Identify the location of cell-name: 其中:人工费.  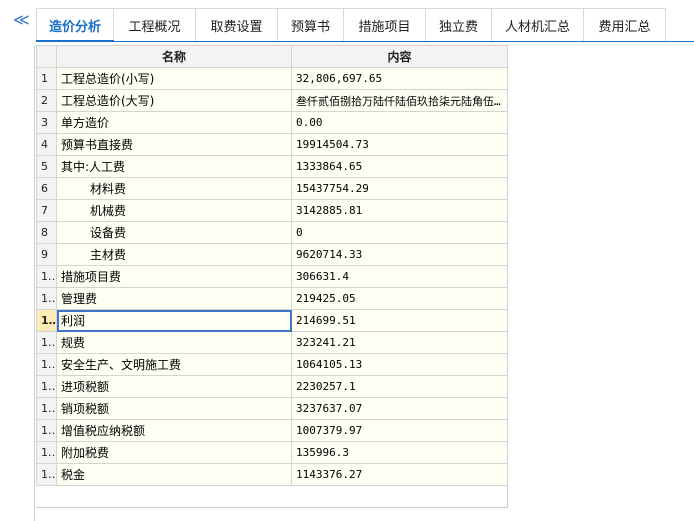
(174, 166).